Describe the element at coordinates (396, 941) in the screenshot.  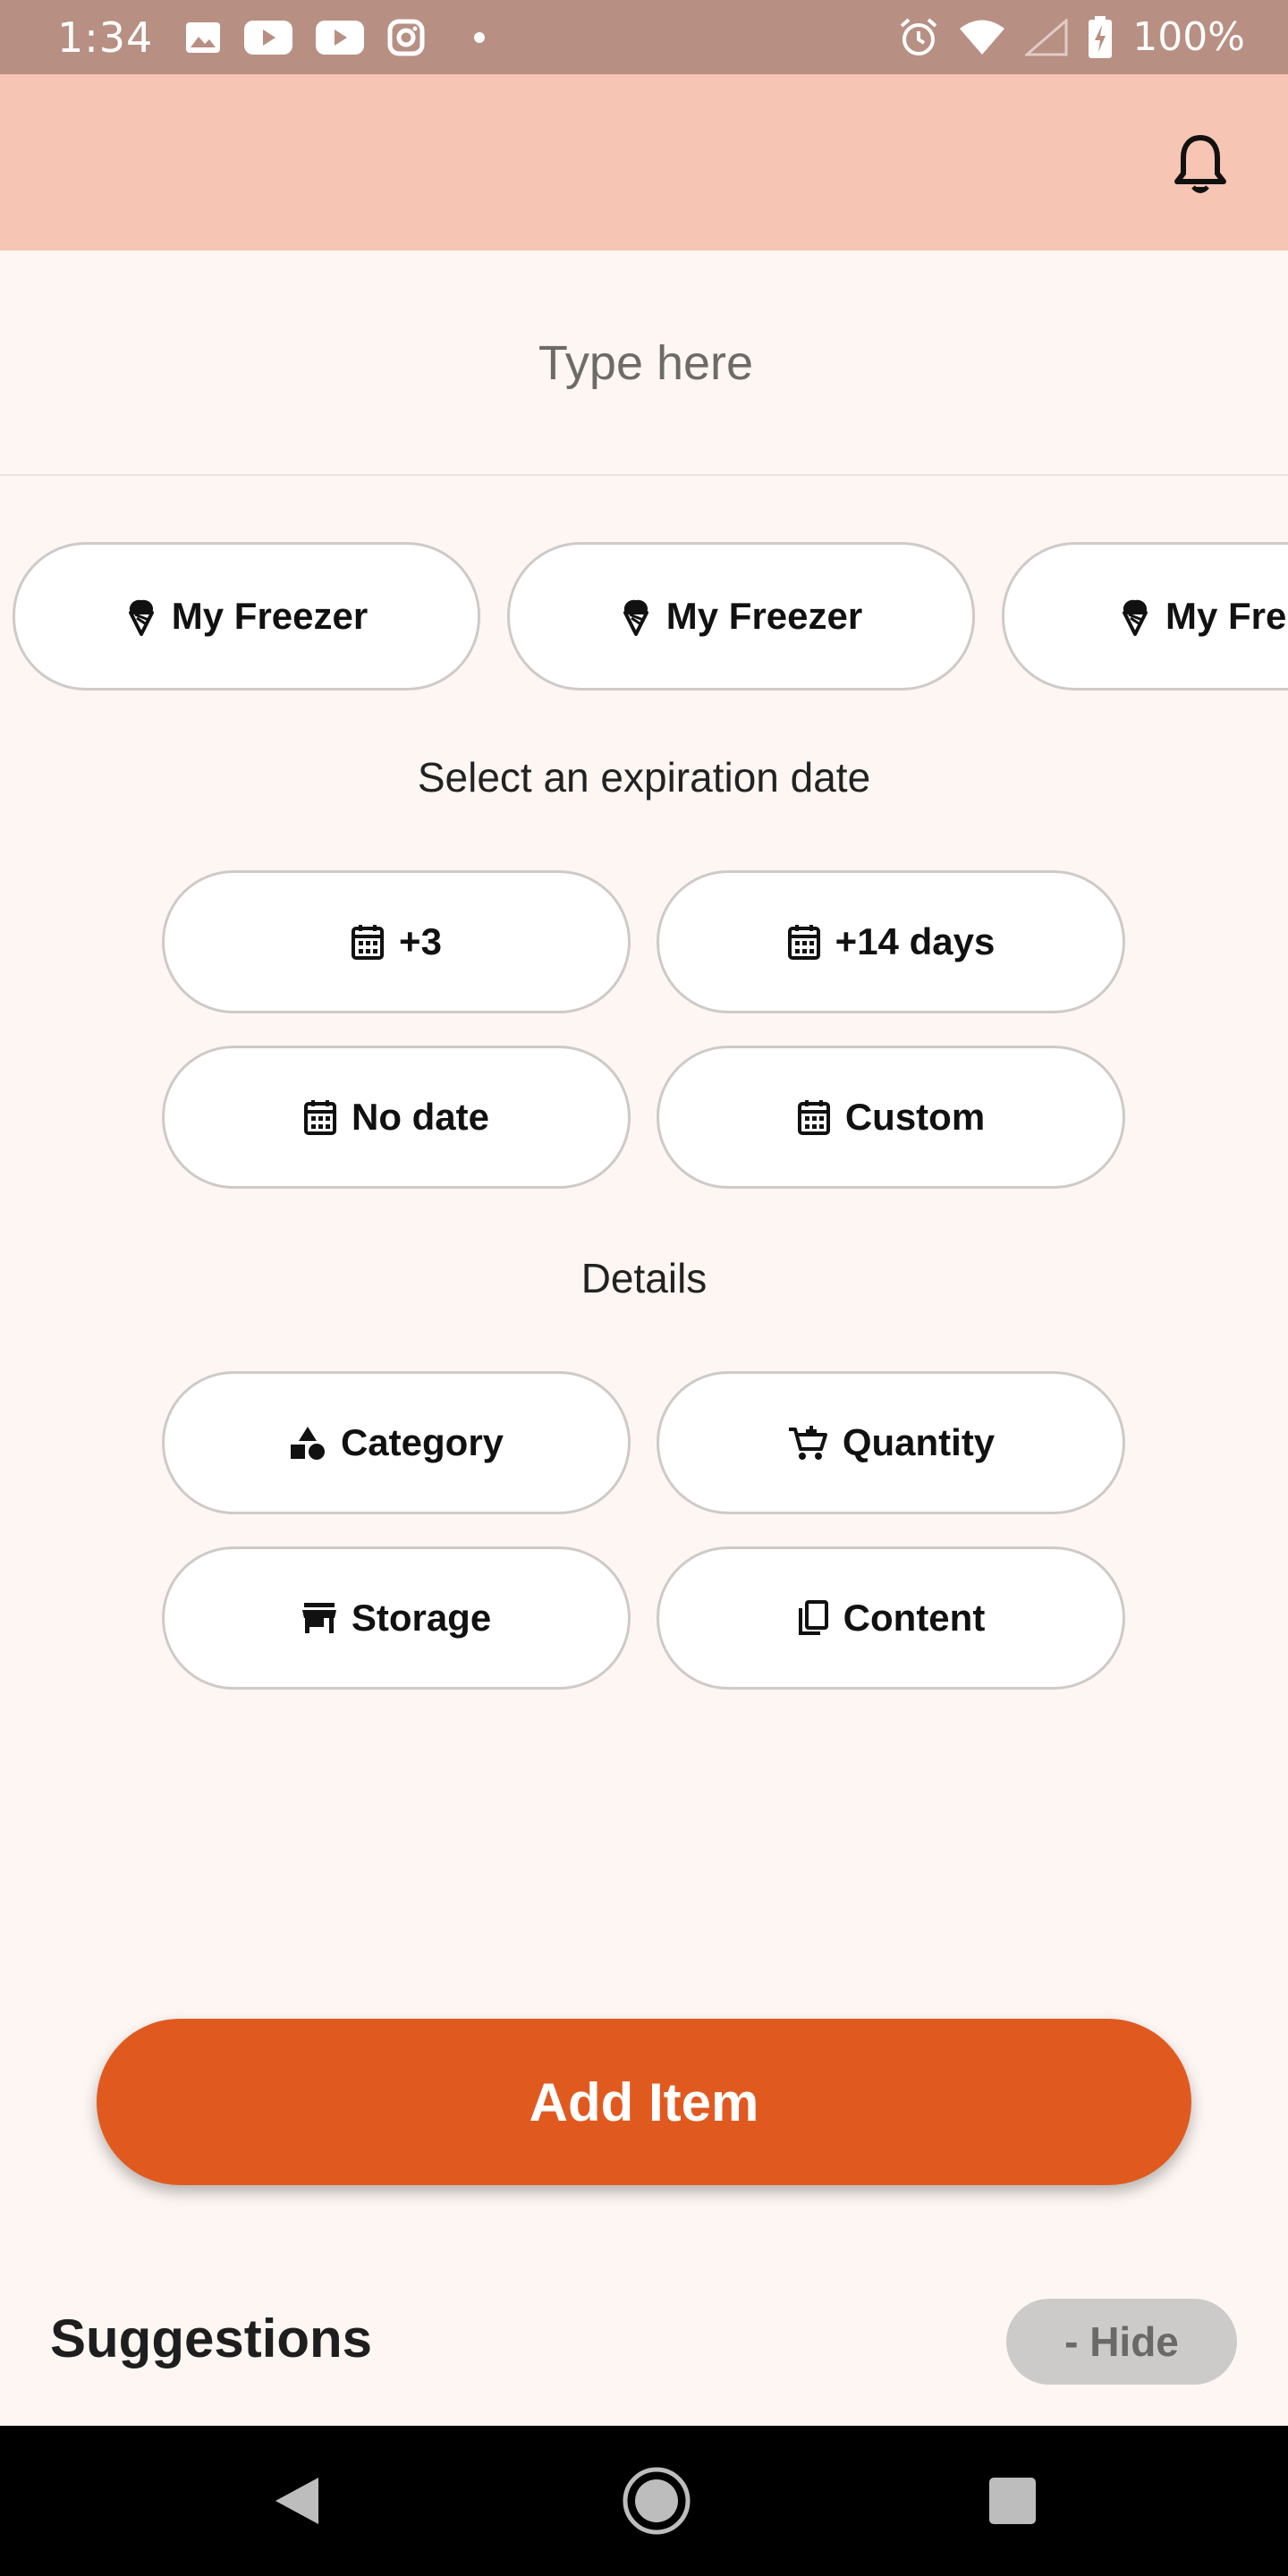
I see `expiration-plus3-chip: +3` at that location.